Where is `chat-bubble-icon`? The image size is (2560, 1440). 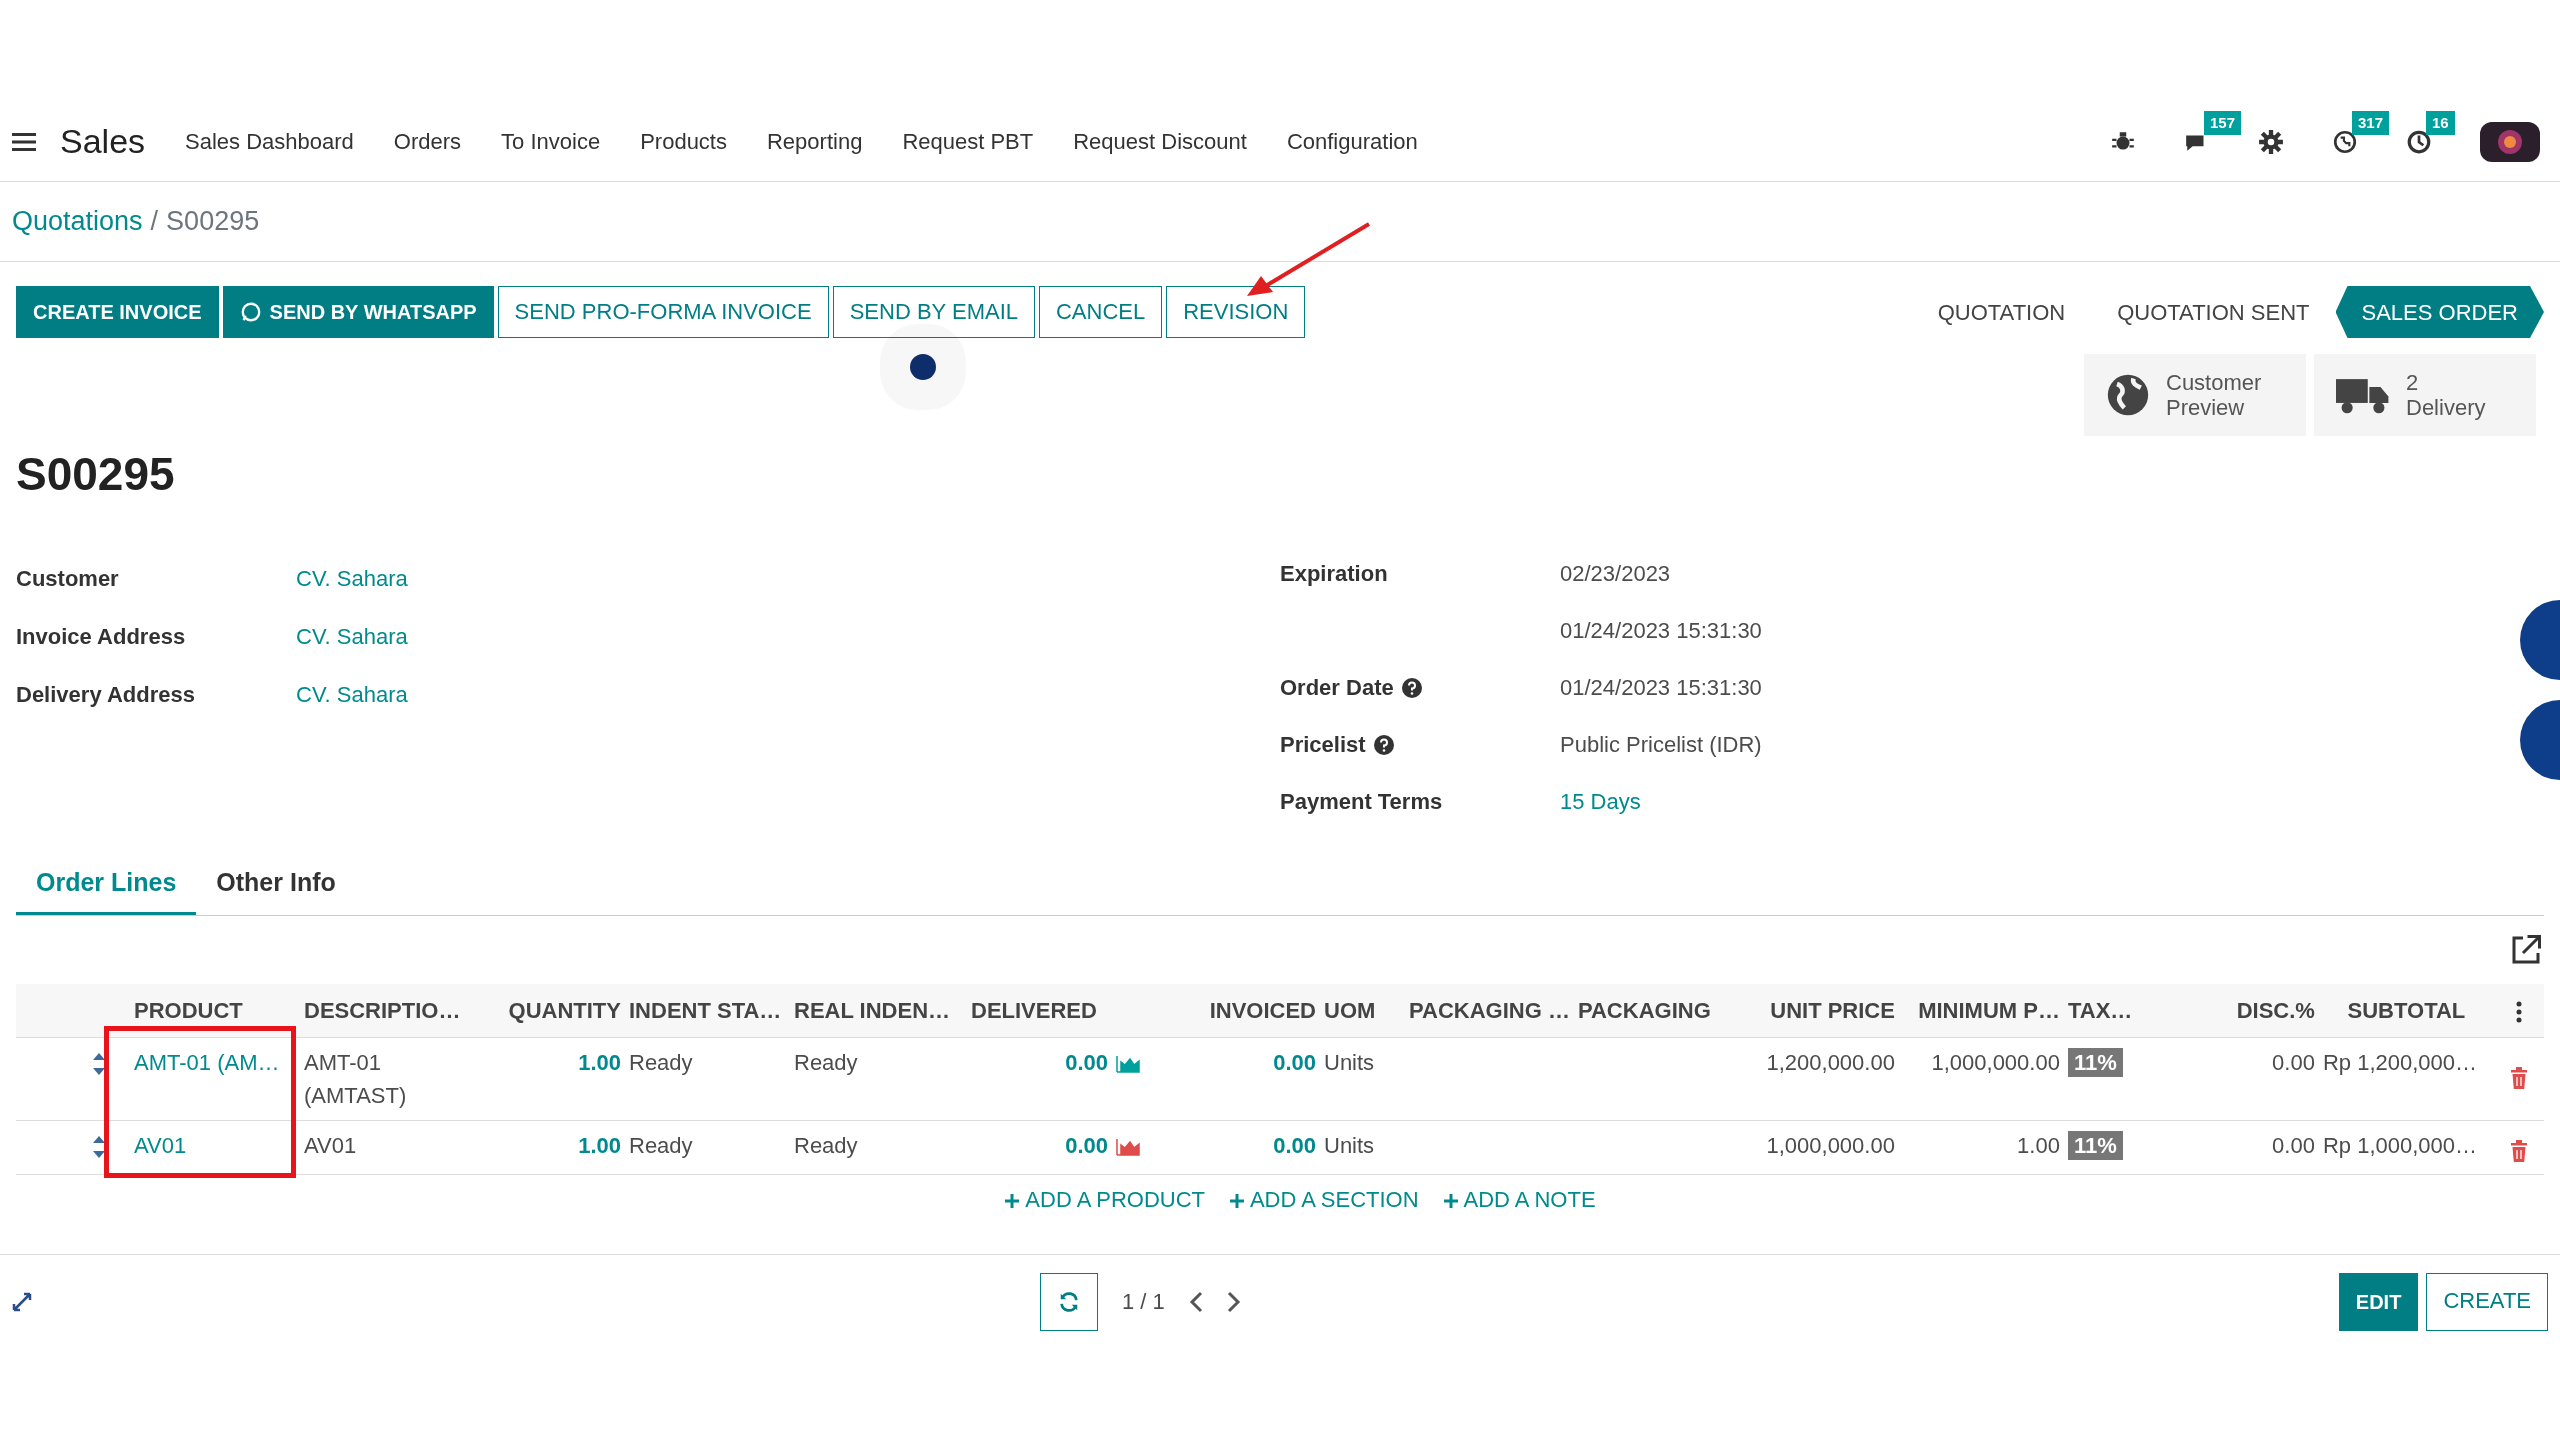 chat-bubble-icon is located at coordinates (250, 312).